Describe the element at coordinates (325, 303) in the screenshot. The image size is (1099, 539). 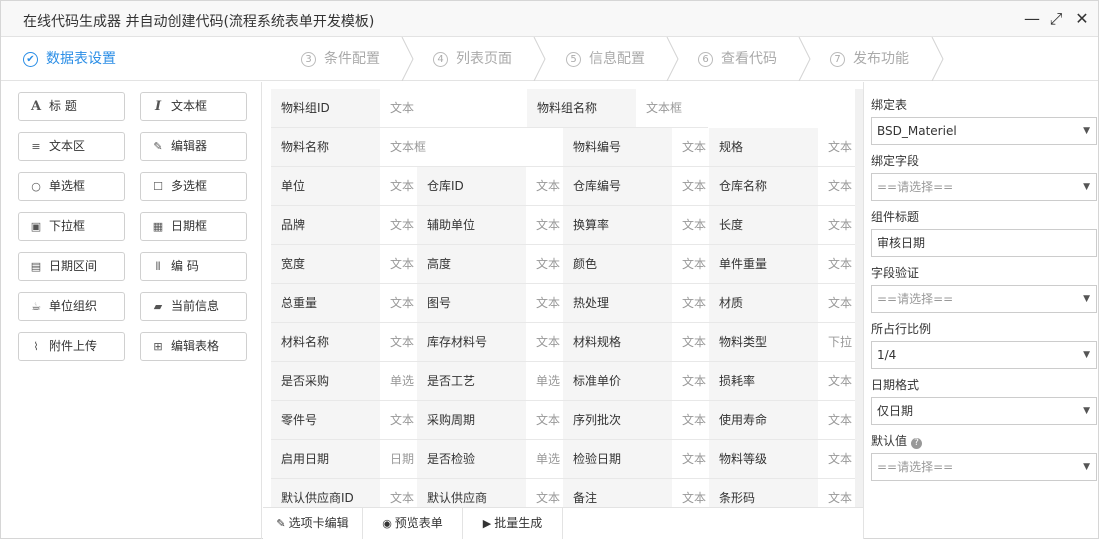
I see `field-label: 总重量` at that location.